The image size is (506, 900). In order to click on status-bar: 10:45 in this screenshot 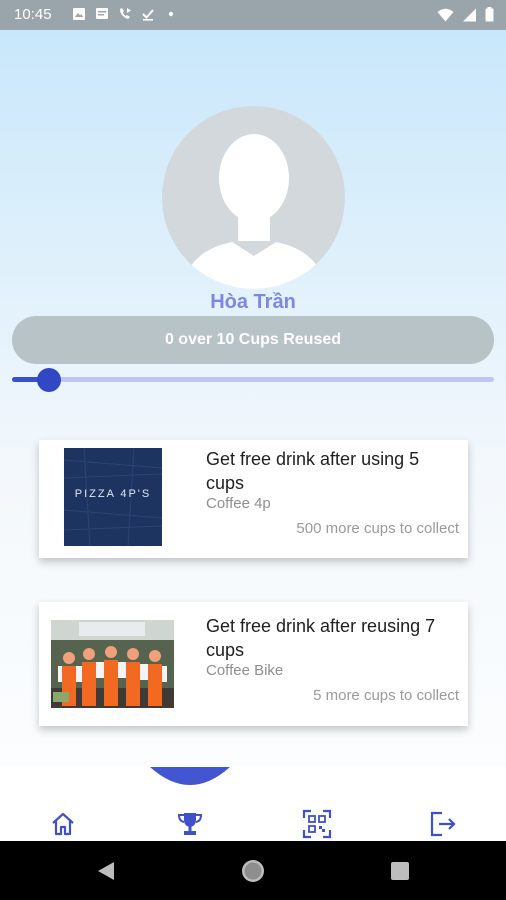, I will do `click(253, 15)`.